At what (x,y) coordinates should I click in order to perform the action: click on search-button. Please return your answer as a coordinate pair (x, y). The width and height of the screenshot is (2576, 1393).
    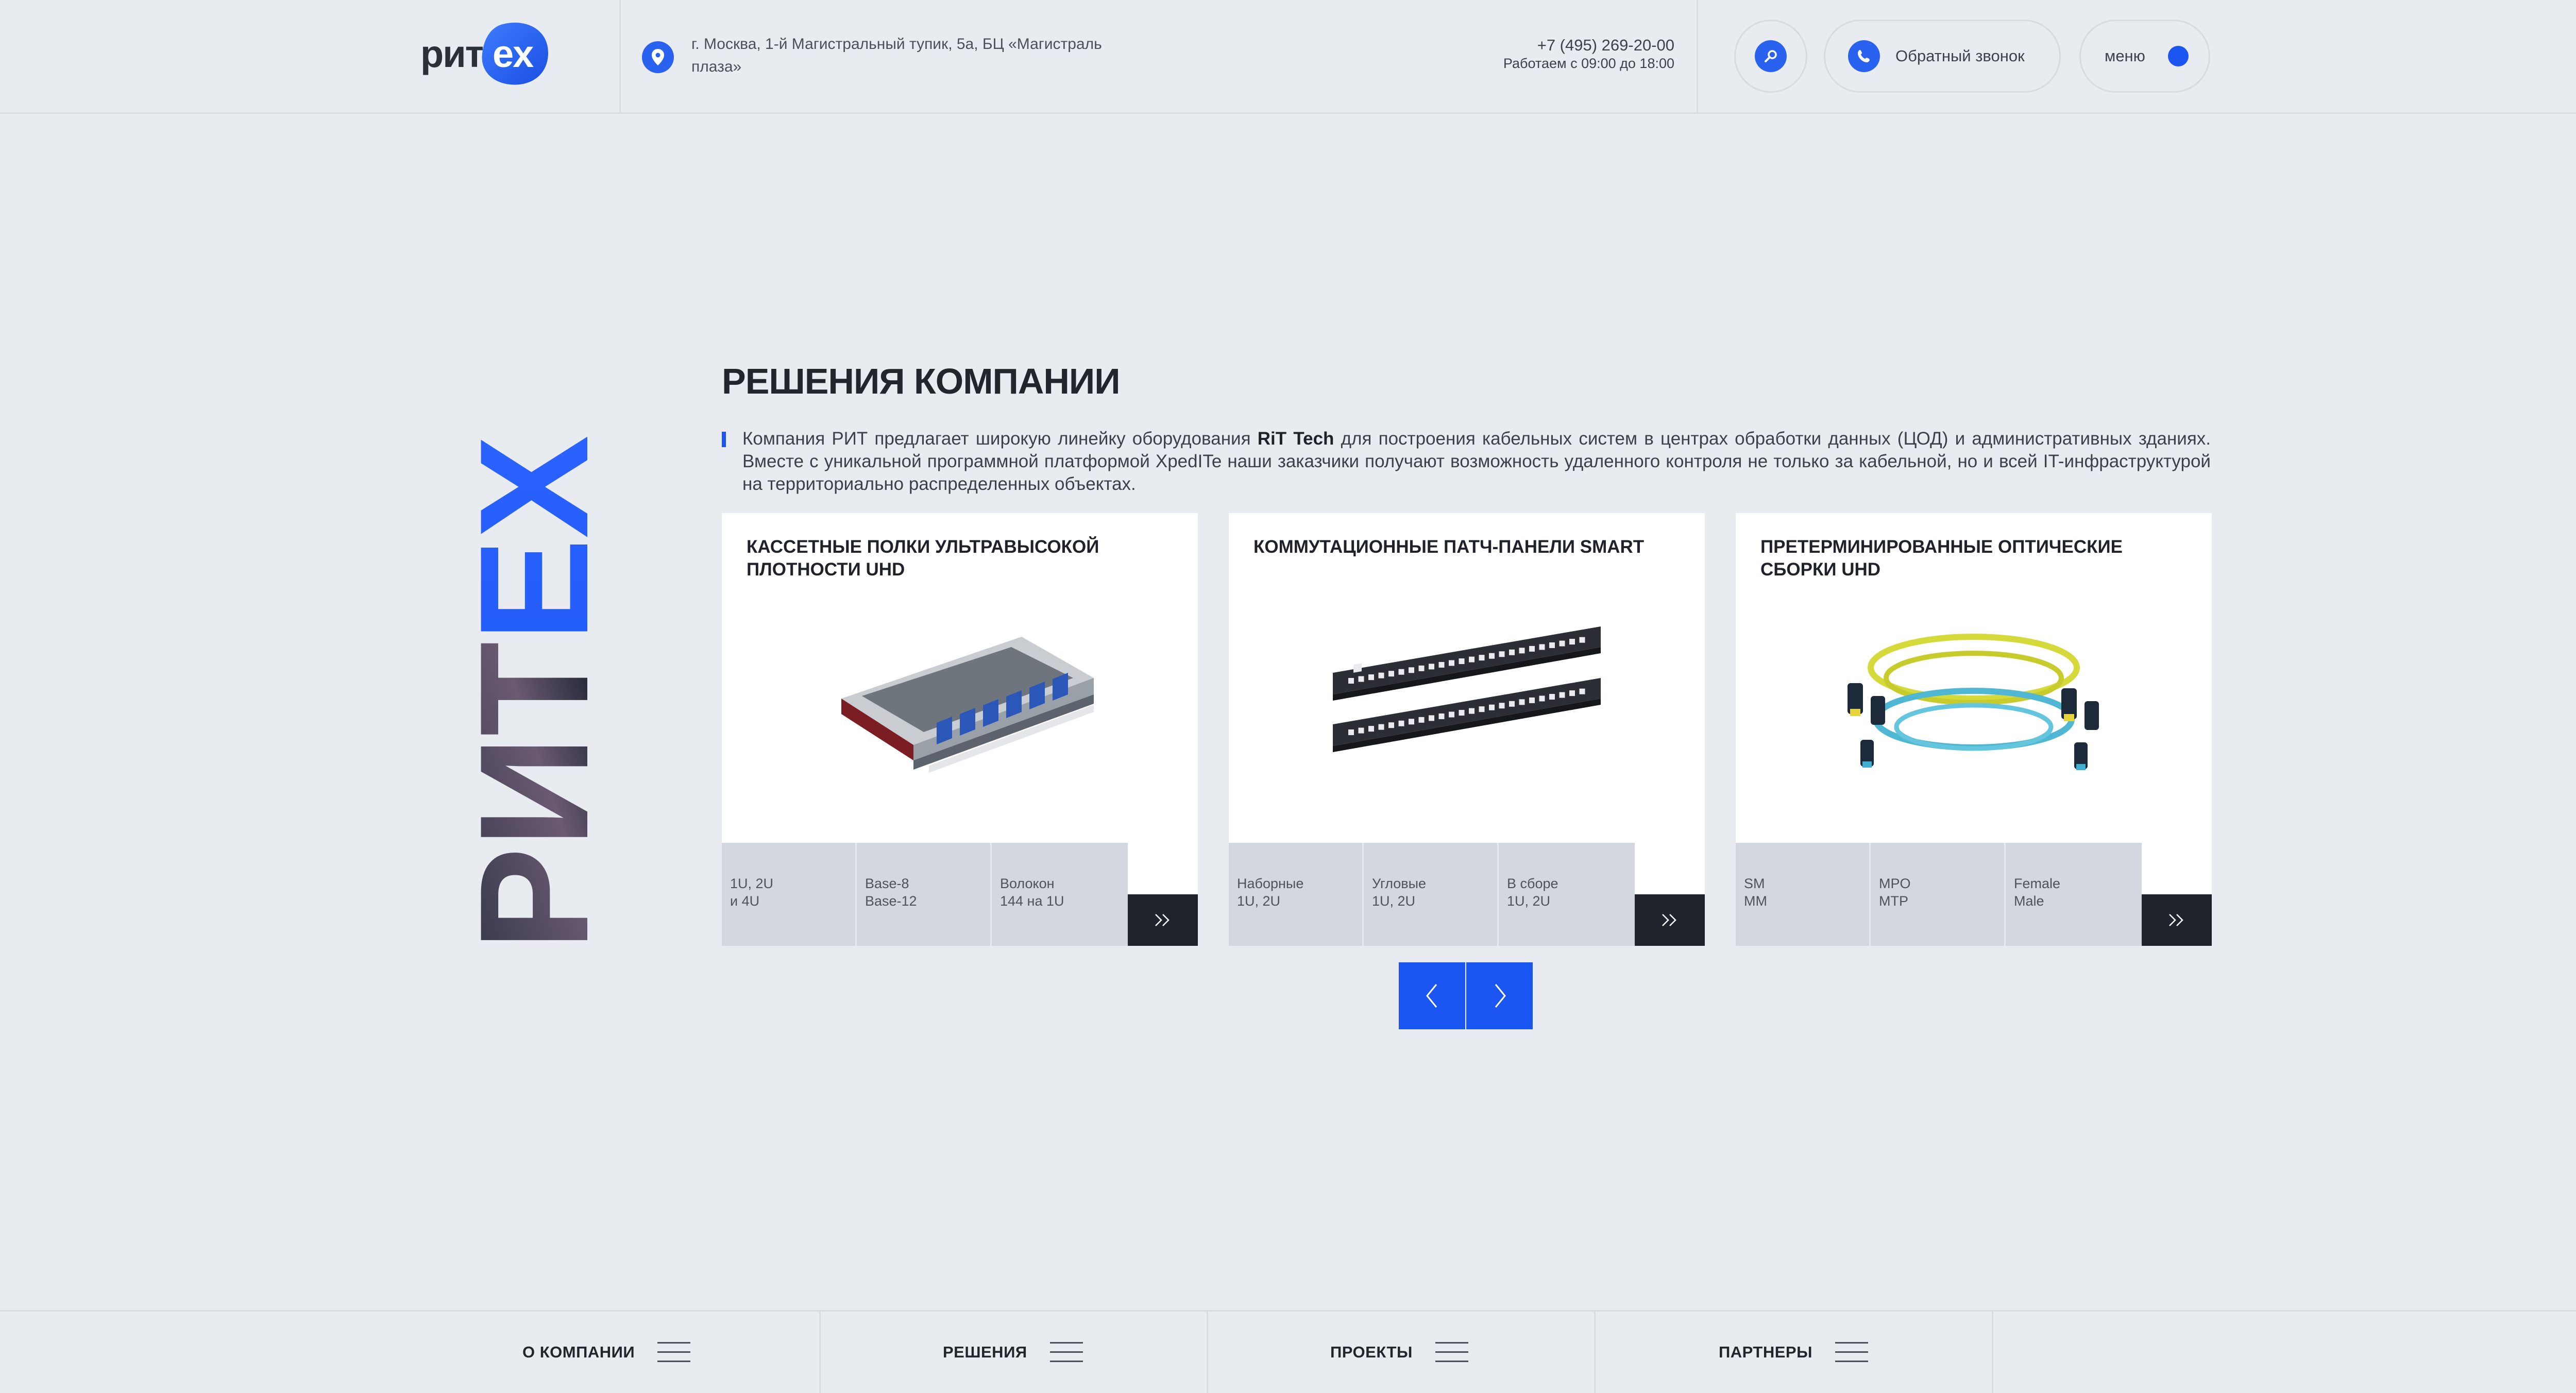
    Looking at the image, I should click on (1770, 56).